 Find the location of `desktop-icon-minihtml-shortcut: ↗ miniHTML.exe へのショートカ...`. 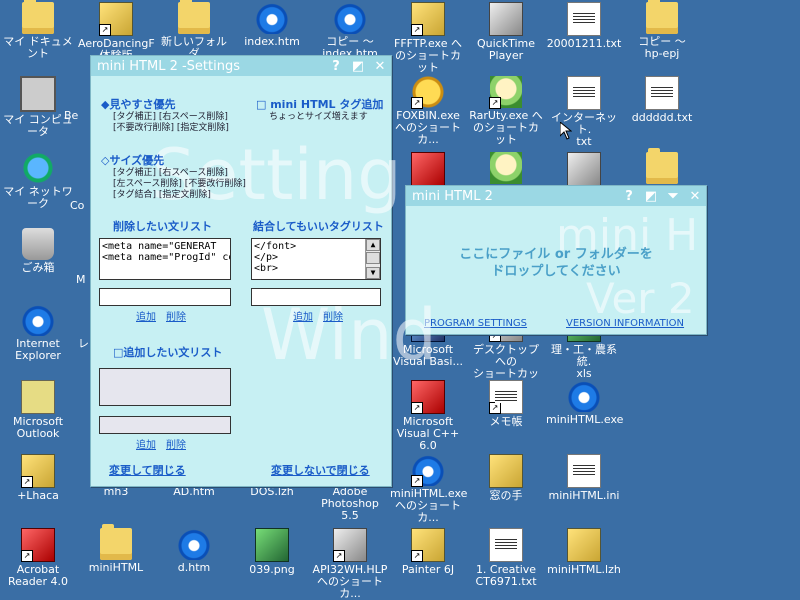

desktop-icon-minihtml-shortcut: ↗ miniHTML.exe へのショートカ... is located at coordinates (428, 489).